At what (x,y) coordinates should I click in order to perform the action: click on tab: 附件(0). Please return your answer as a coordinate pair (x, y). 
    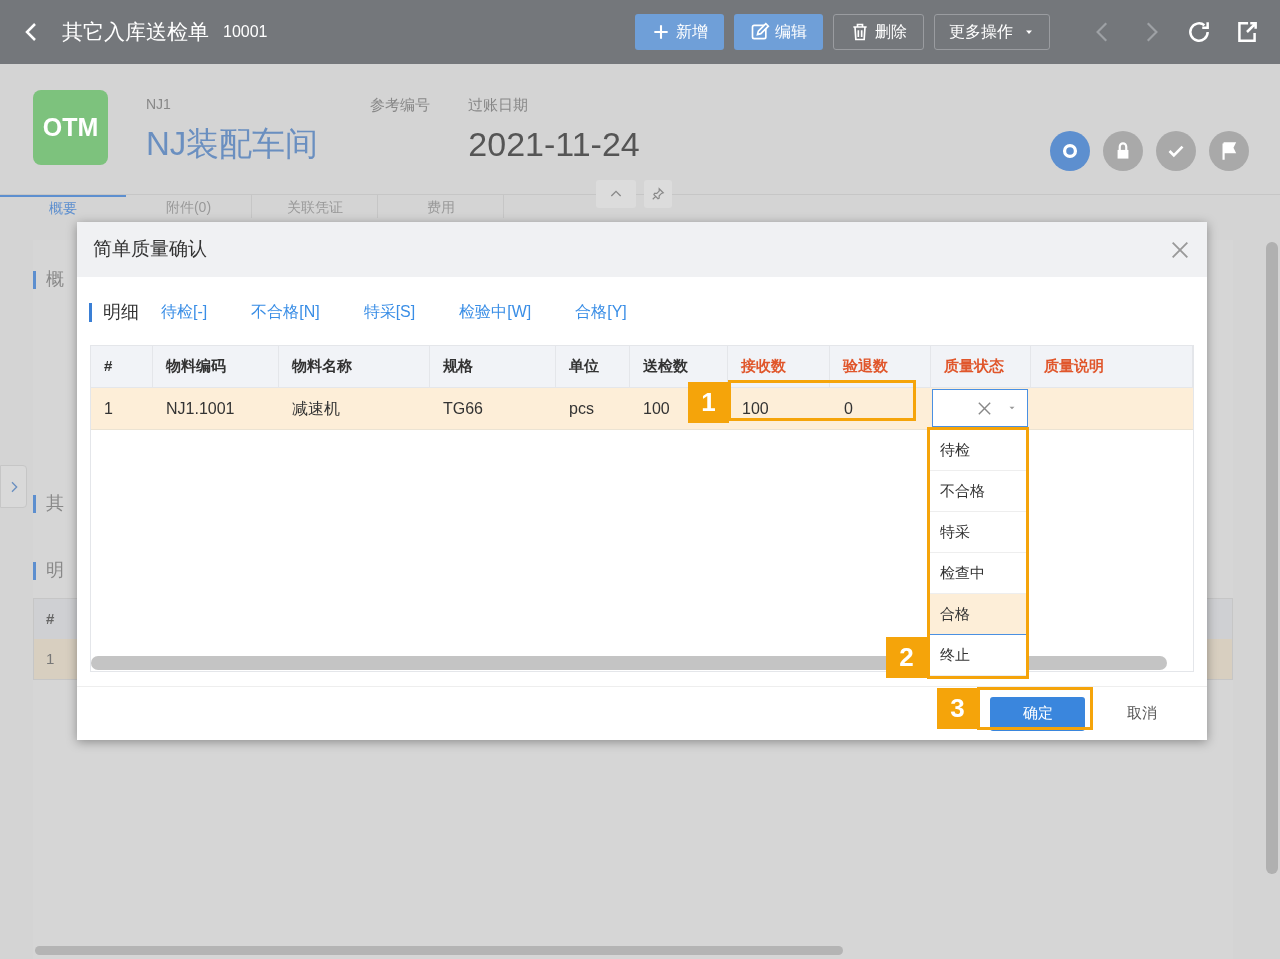
    Looking at the image, I should click on (189, 206).